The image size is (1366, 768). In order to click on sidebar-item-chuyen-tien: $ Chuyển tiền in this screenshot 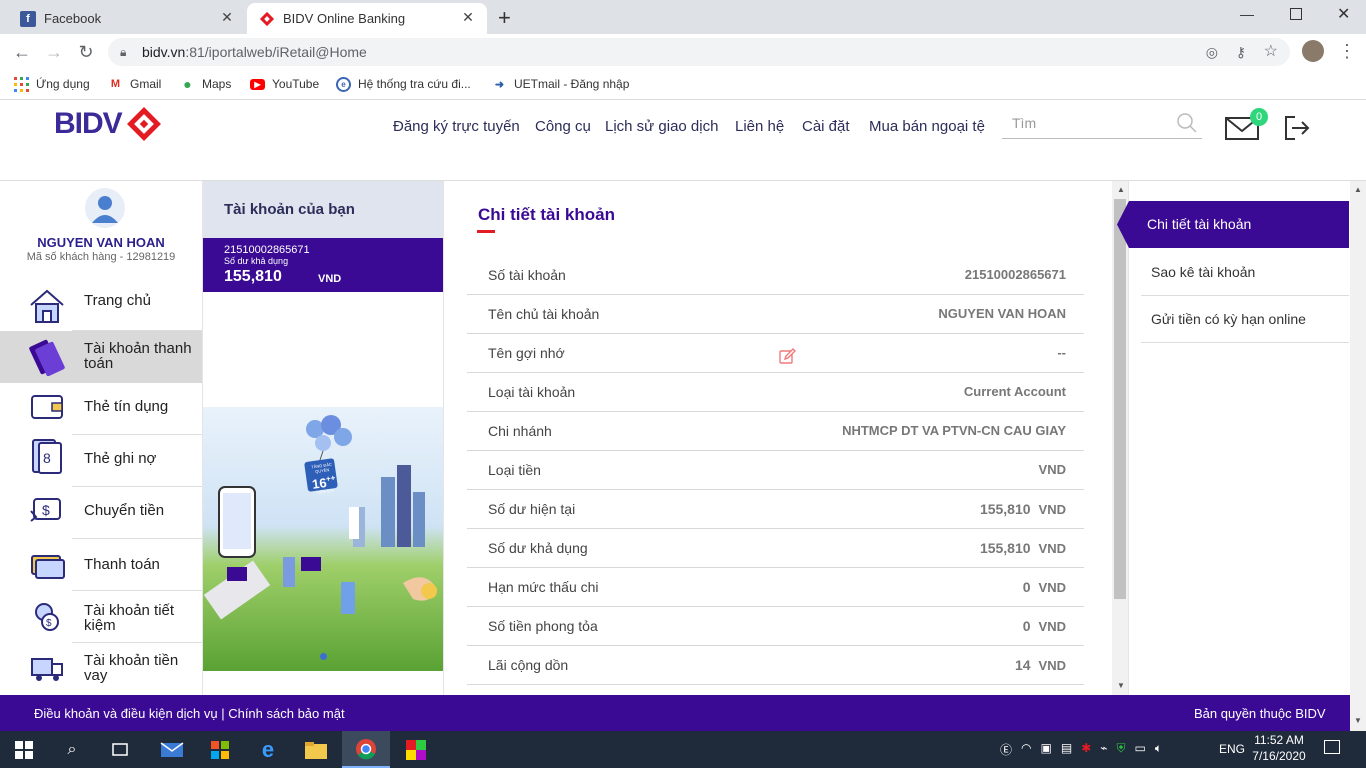, I will do `click(101, 513)`.